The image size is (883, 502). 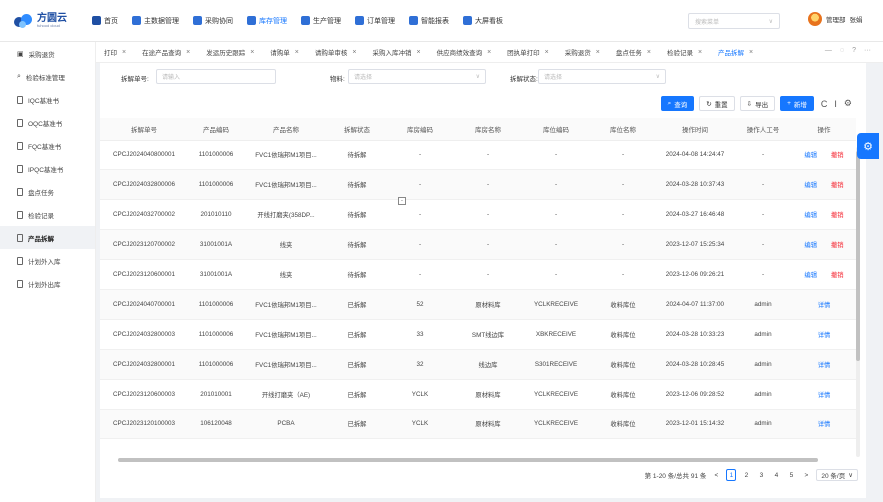 I want to click on top-nav-item-6: 智能报表, so click(x=429, y=21).